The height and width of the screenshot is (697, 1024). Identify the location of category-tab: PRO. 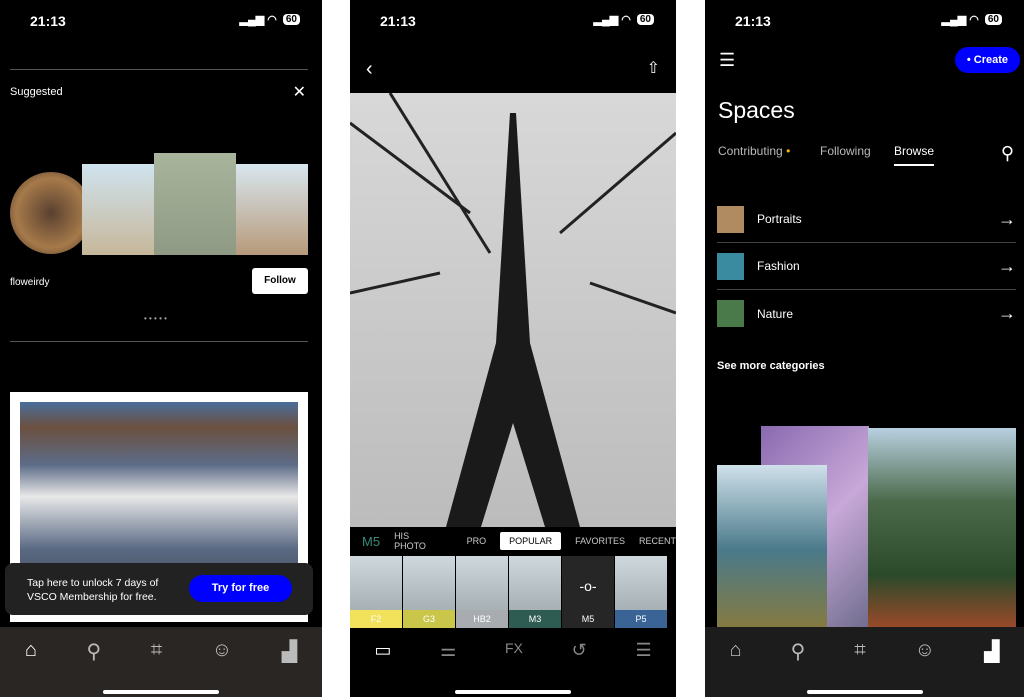
(477, 541).